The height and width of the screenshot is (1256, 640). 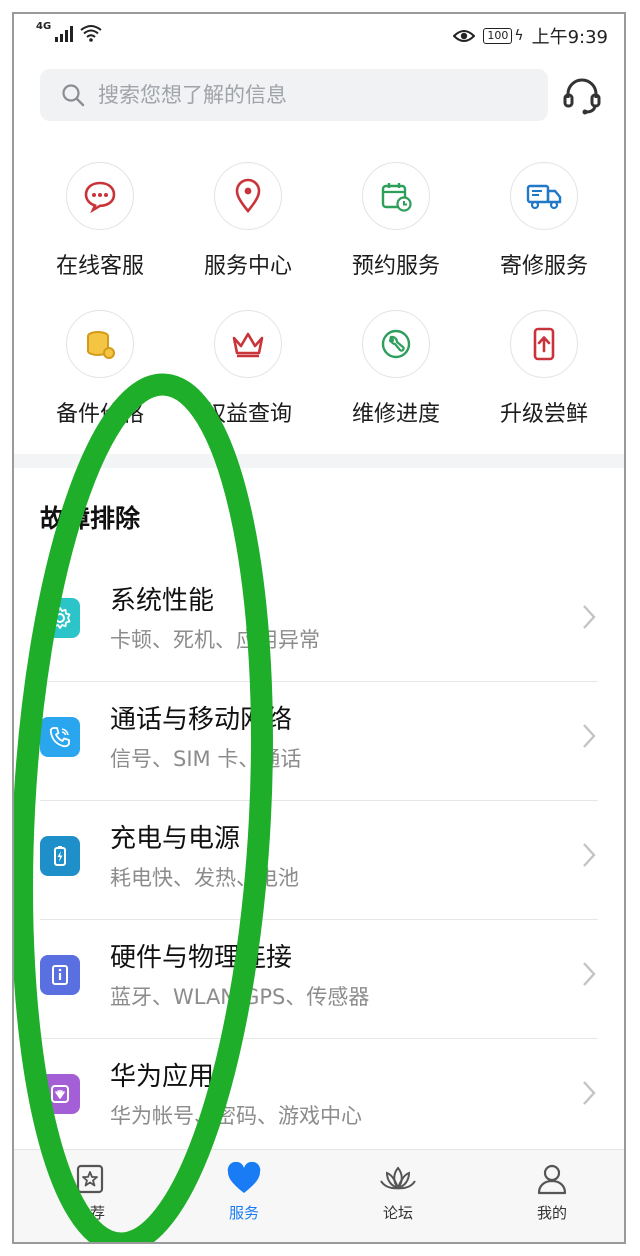 I want to click on search-bar, so click(x=294, y=95).